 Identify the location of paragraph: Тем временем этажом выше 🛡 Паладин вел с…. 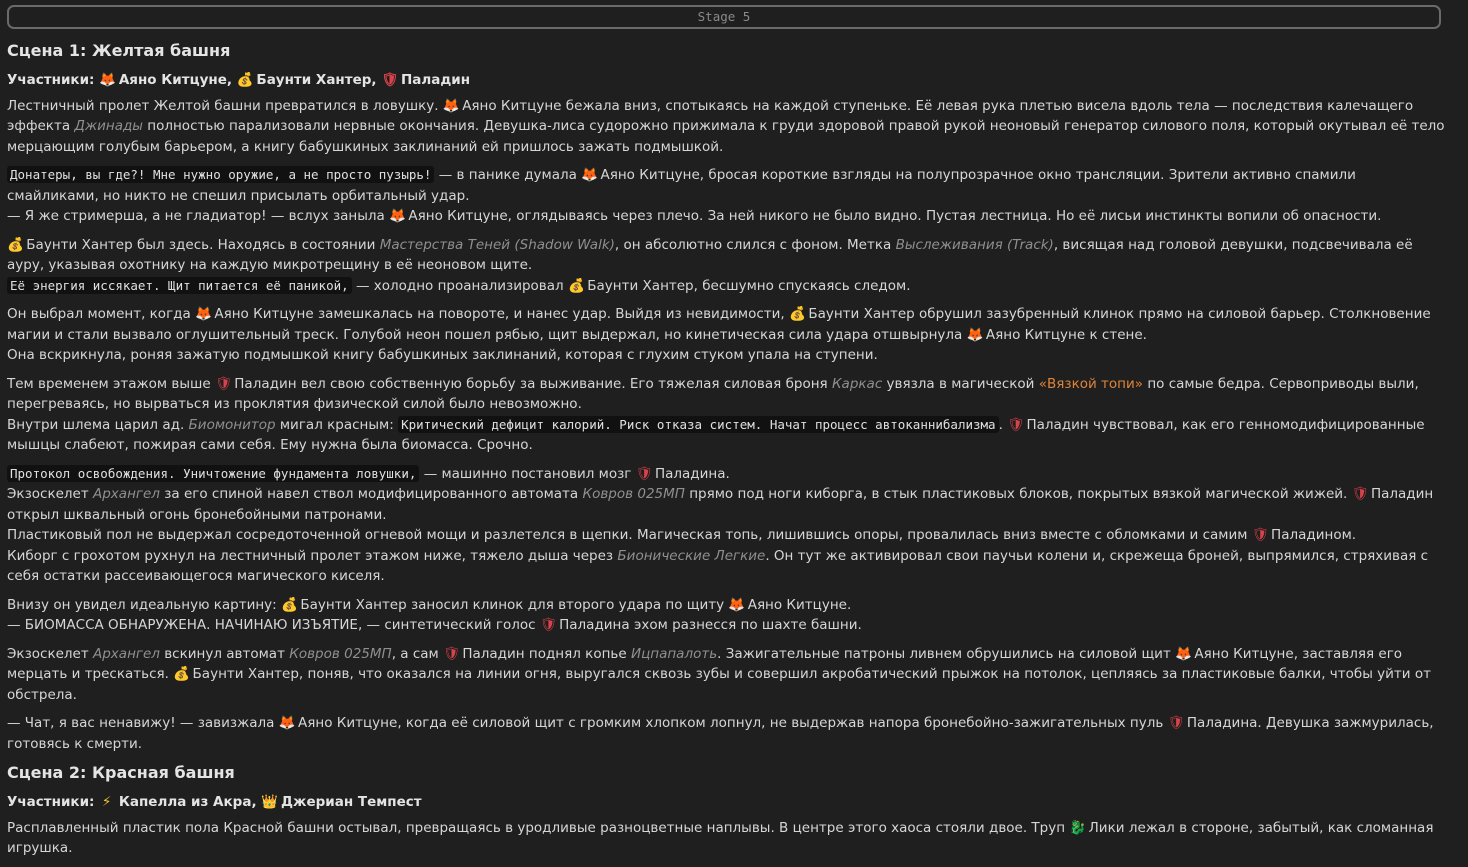
(716, 414).